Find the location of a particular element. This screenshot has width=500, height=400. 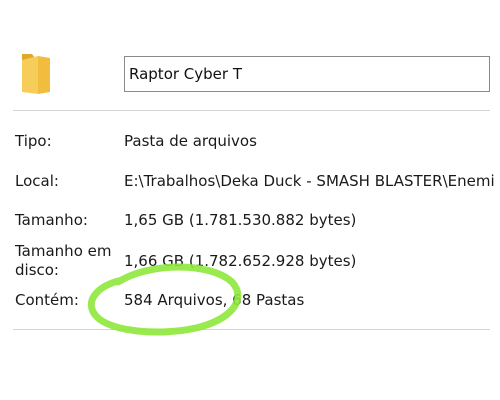

contains-label: Contém: is located at coordinates (47, 300).